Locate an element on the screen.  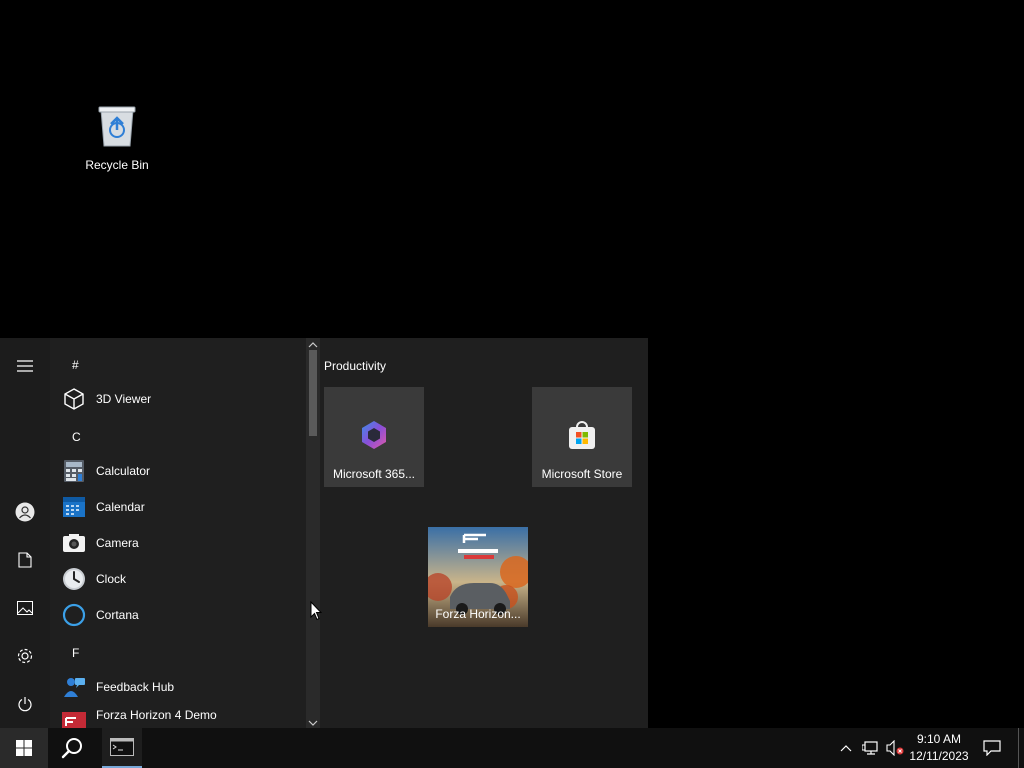
settings-button is located at coordinates (25, 656).